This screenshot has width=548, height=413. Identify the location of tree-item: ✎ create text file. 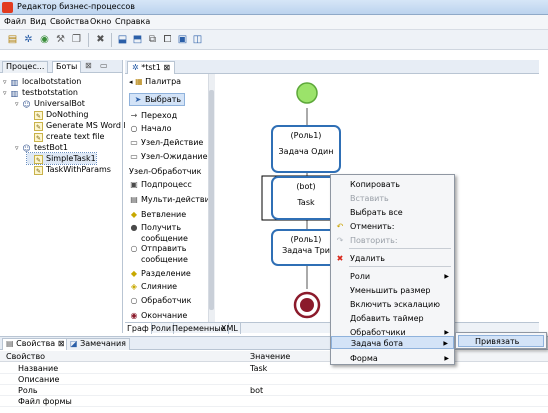
(65, 136).